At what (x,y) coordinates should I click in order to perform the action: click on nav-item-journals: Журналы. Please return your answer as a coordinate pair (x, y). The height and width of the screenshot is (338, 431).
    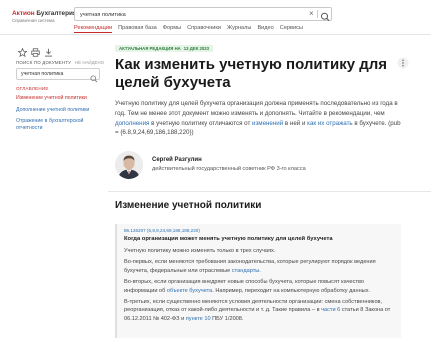
    Looking at the image, I should click on (239, 28).